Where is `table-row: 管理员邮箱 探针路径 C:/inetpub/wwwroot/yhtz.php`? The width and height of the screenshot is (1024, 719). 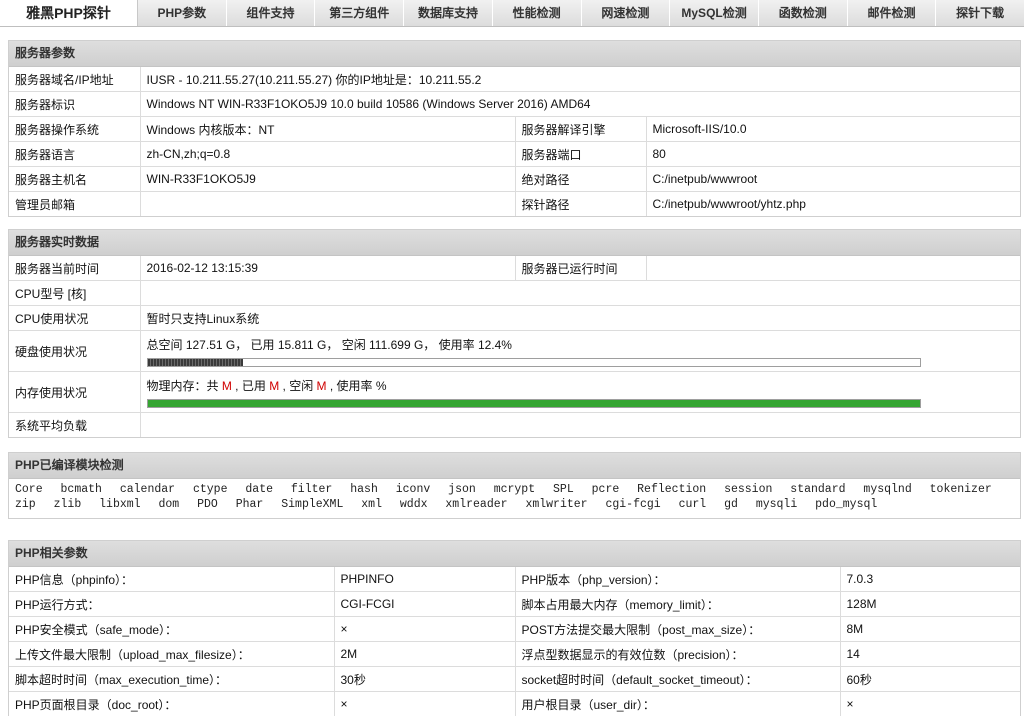
table-row: 管理员邮箱 探针路径 C:/inetpub/wwwroot/yhtz.php is located at coordinates (514, 203).